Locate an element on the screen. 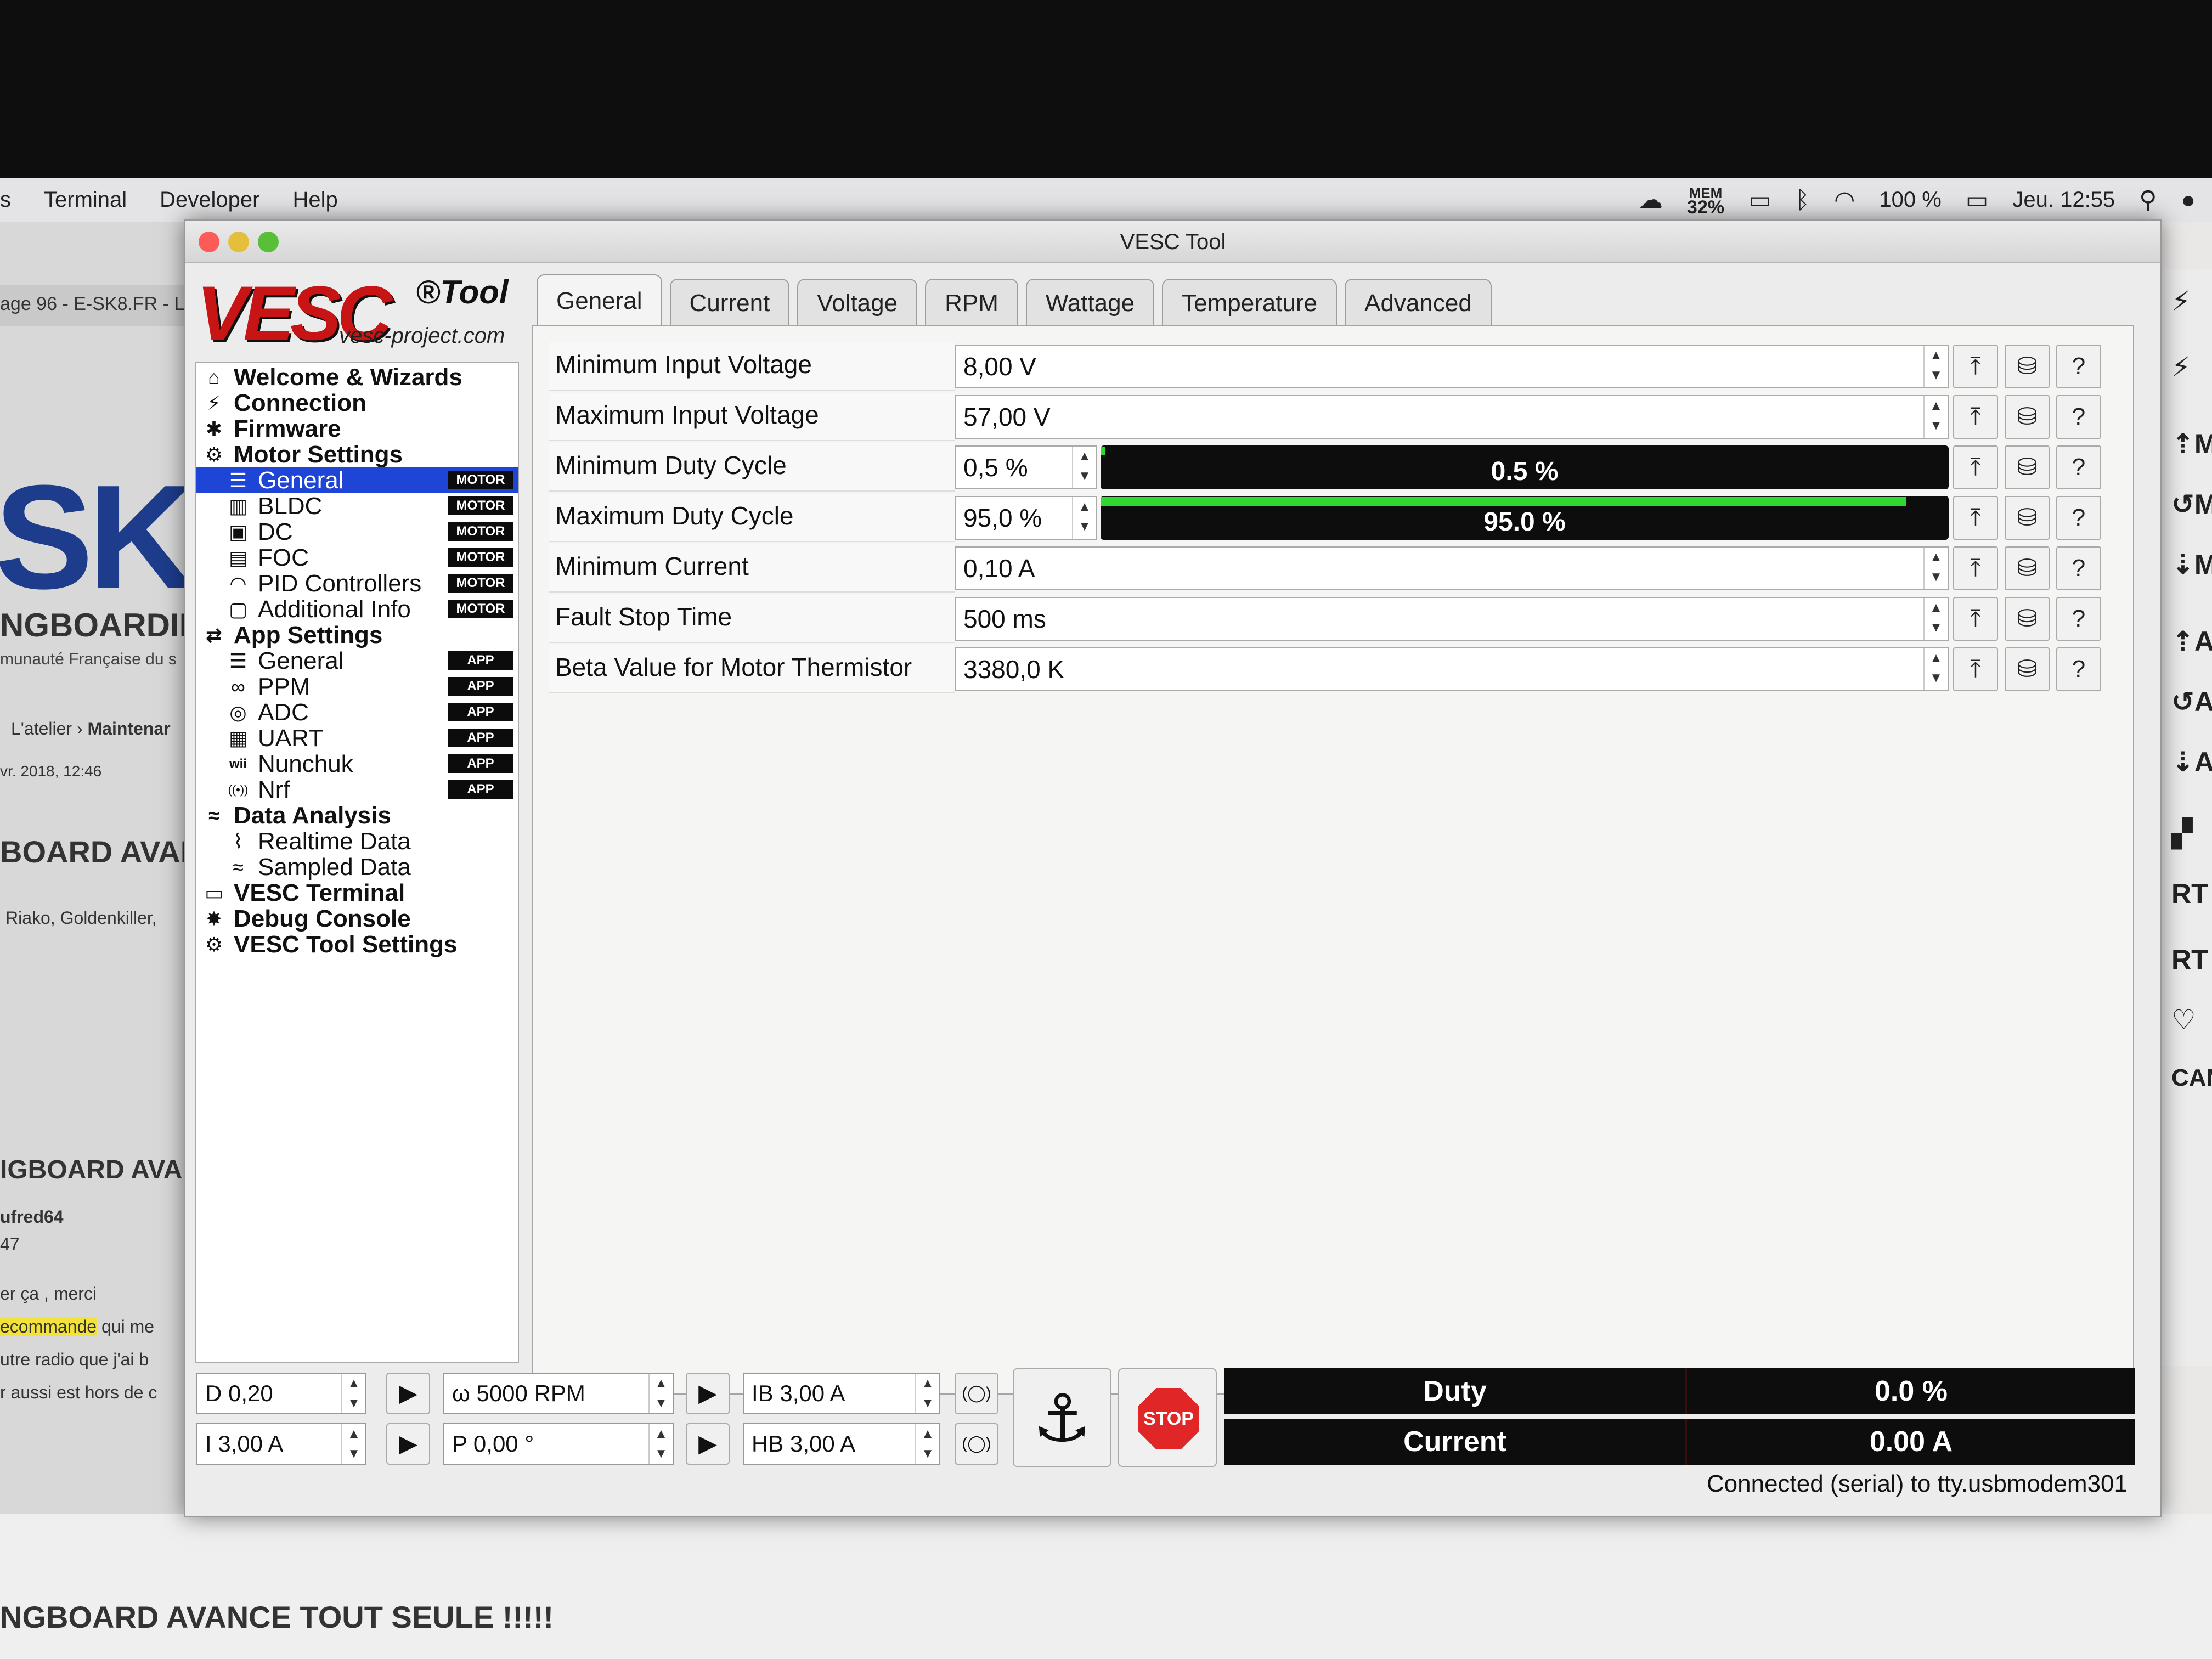  minimize-window-button is located at coordinates (238, 242).